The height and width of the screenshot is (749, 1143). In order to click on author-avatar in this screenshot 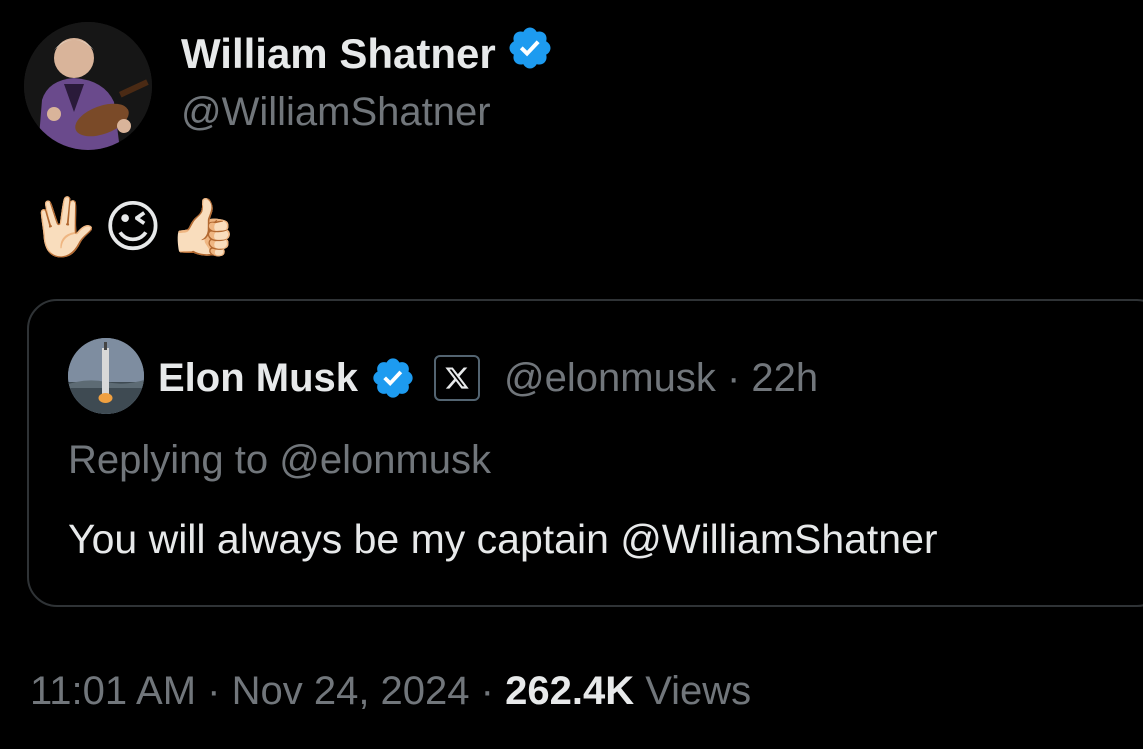, I will do `click(88, 86)`.